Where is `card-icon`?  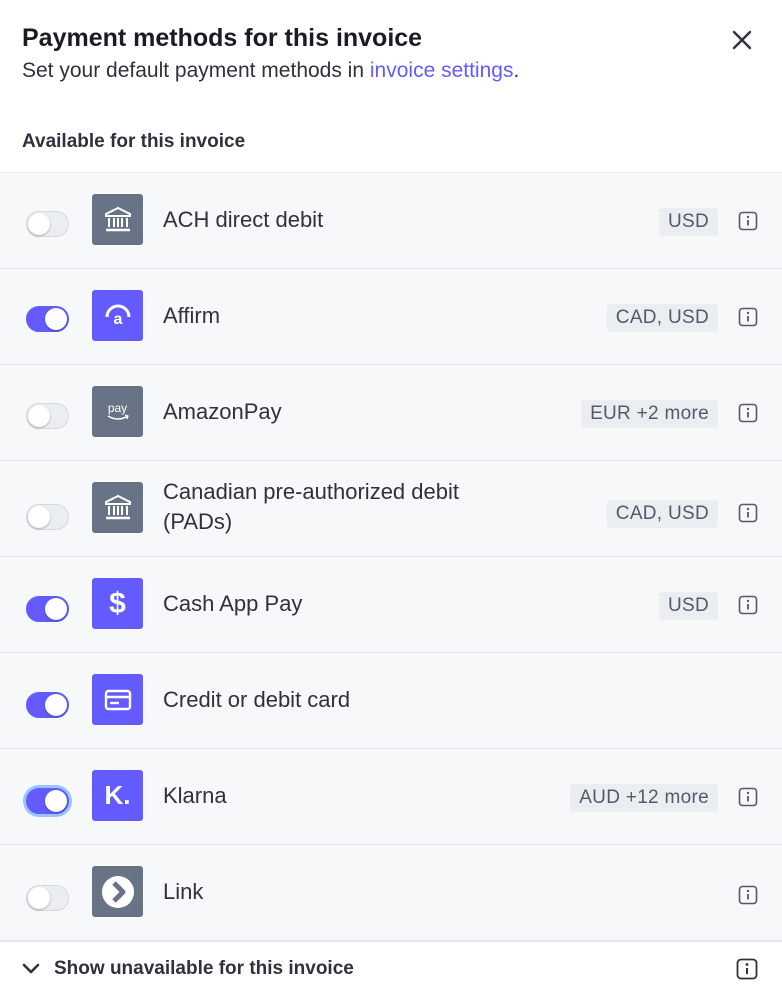 card-icon is located at coordinates (117, 699).